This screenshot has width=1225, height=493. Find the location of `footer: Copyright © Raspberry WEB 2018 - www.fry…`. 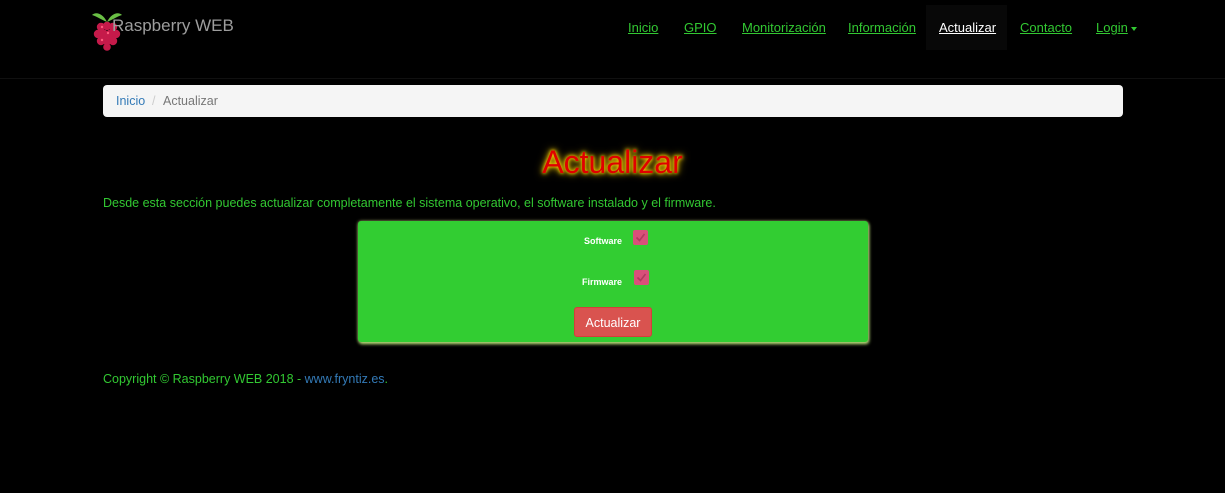

footer: Copyright © Raspberry WEB 2018 - www.fry… is located at coordinates (245, 379).